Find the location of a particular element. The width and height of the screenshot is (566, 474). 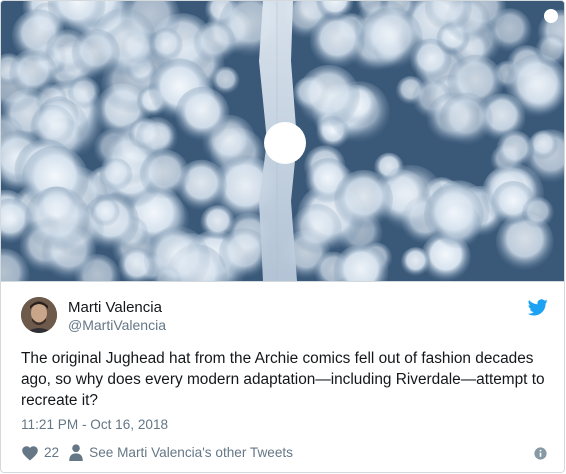

person-icon is located at coordinates (76, 452).